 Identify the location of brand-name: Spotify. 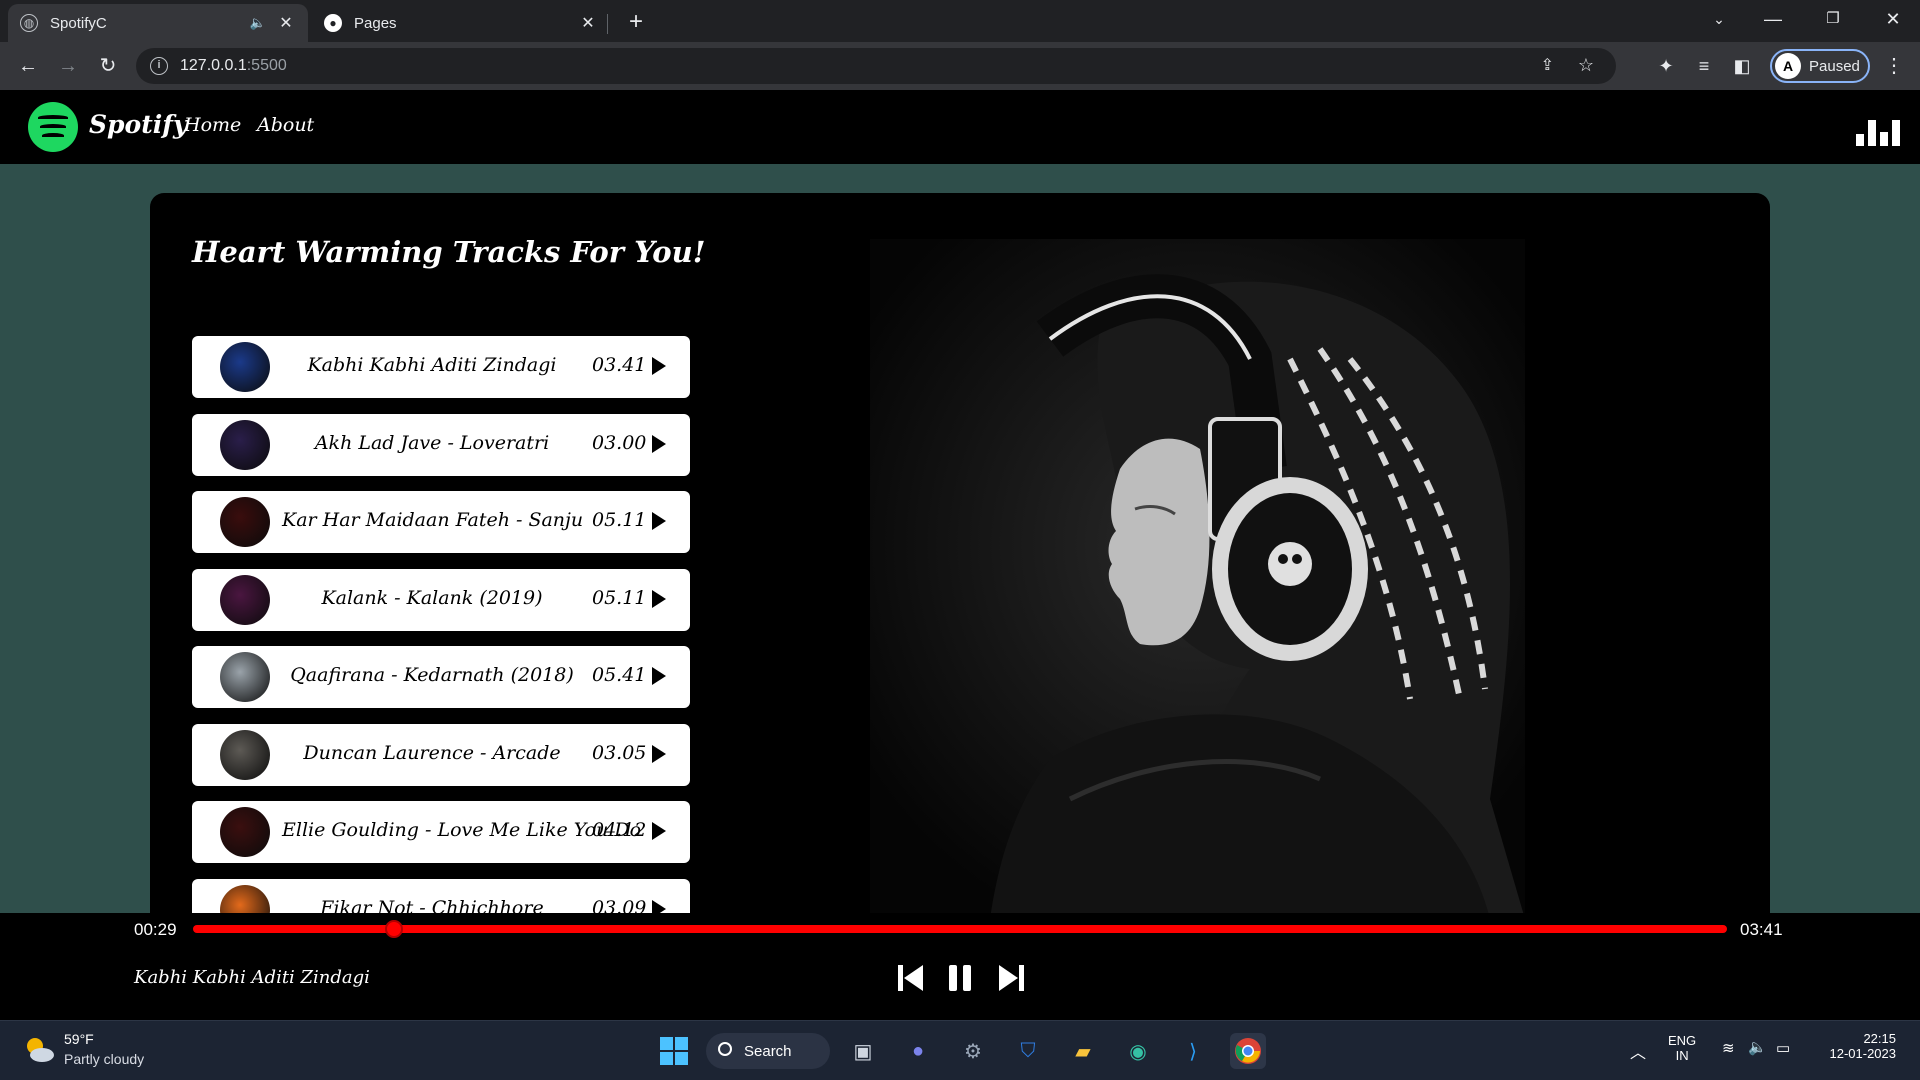
(138, 124).